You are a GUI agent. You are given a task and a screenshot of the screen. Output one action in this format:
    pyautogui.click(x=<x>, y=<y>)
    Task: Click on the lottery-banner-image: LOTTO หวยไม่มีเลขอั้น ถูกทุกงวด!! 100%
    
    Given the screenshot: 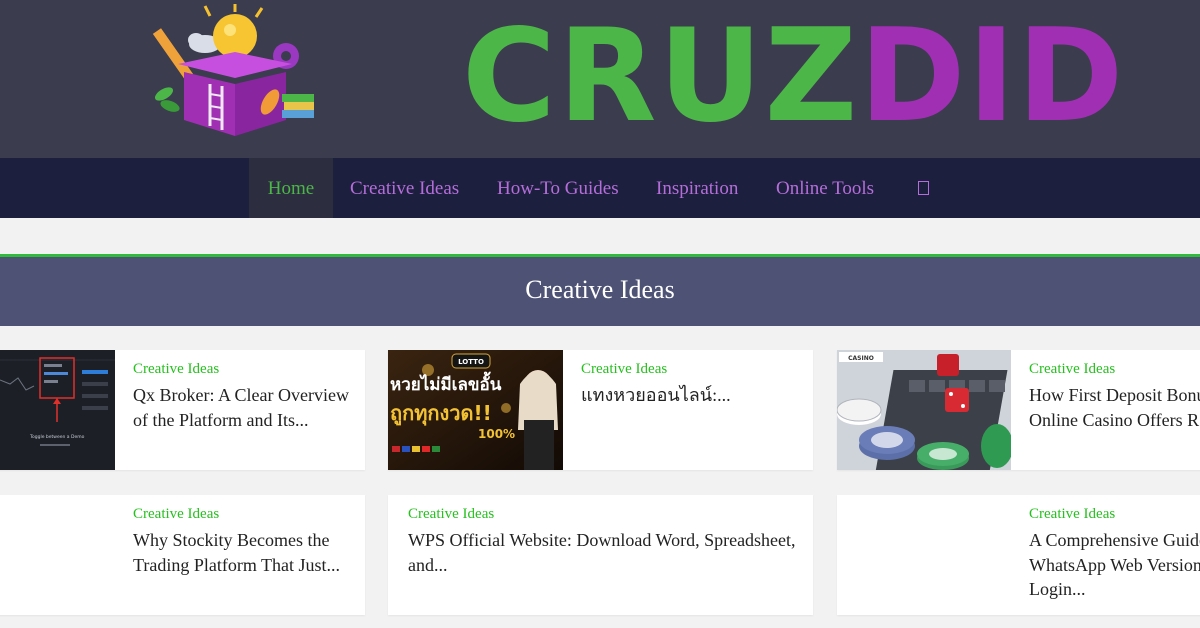 What is the action you would take?
    pyautogui.click(x=475, y=410)
    